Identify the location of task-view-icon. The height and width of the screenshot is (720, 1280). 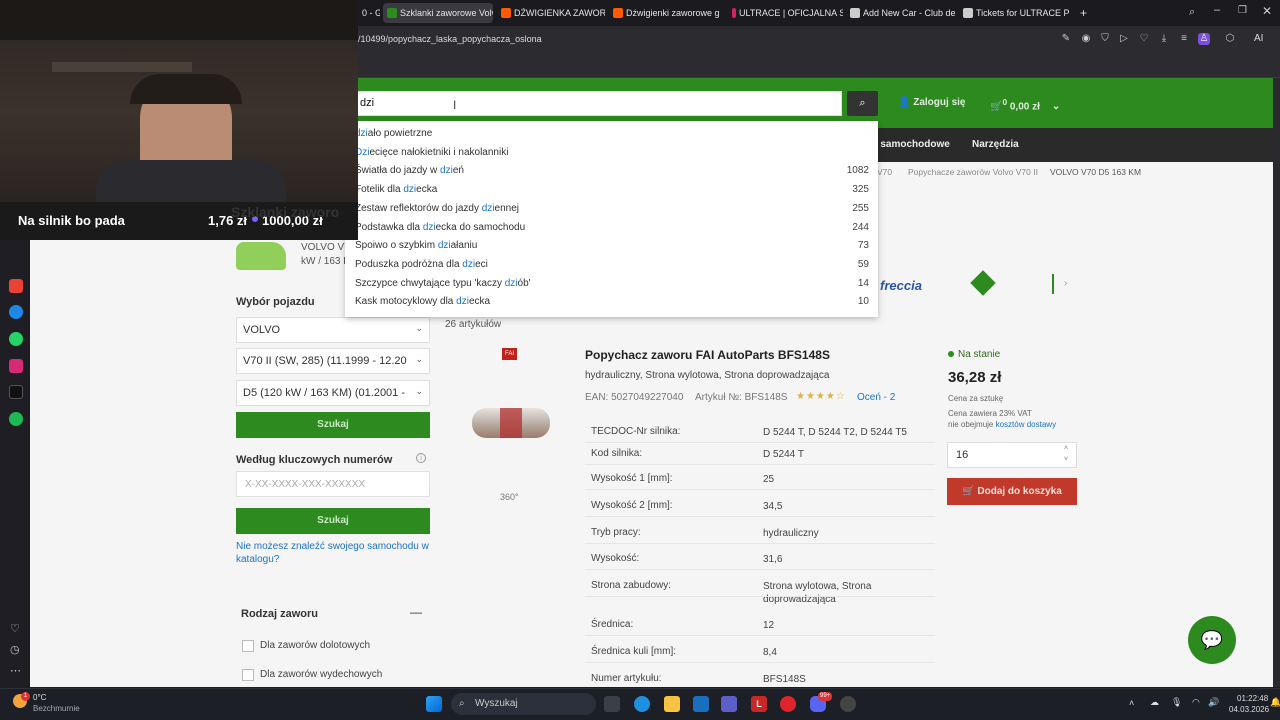
(612, 704).